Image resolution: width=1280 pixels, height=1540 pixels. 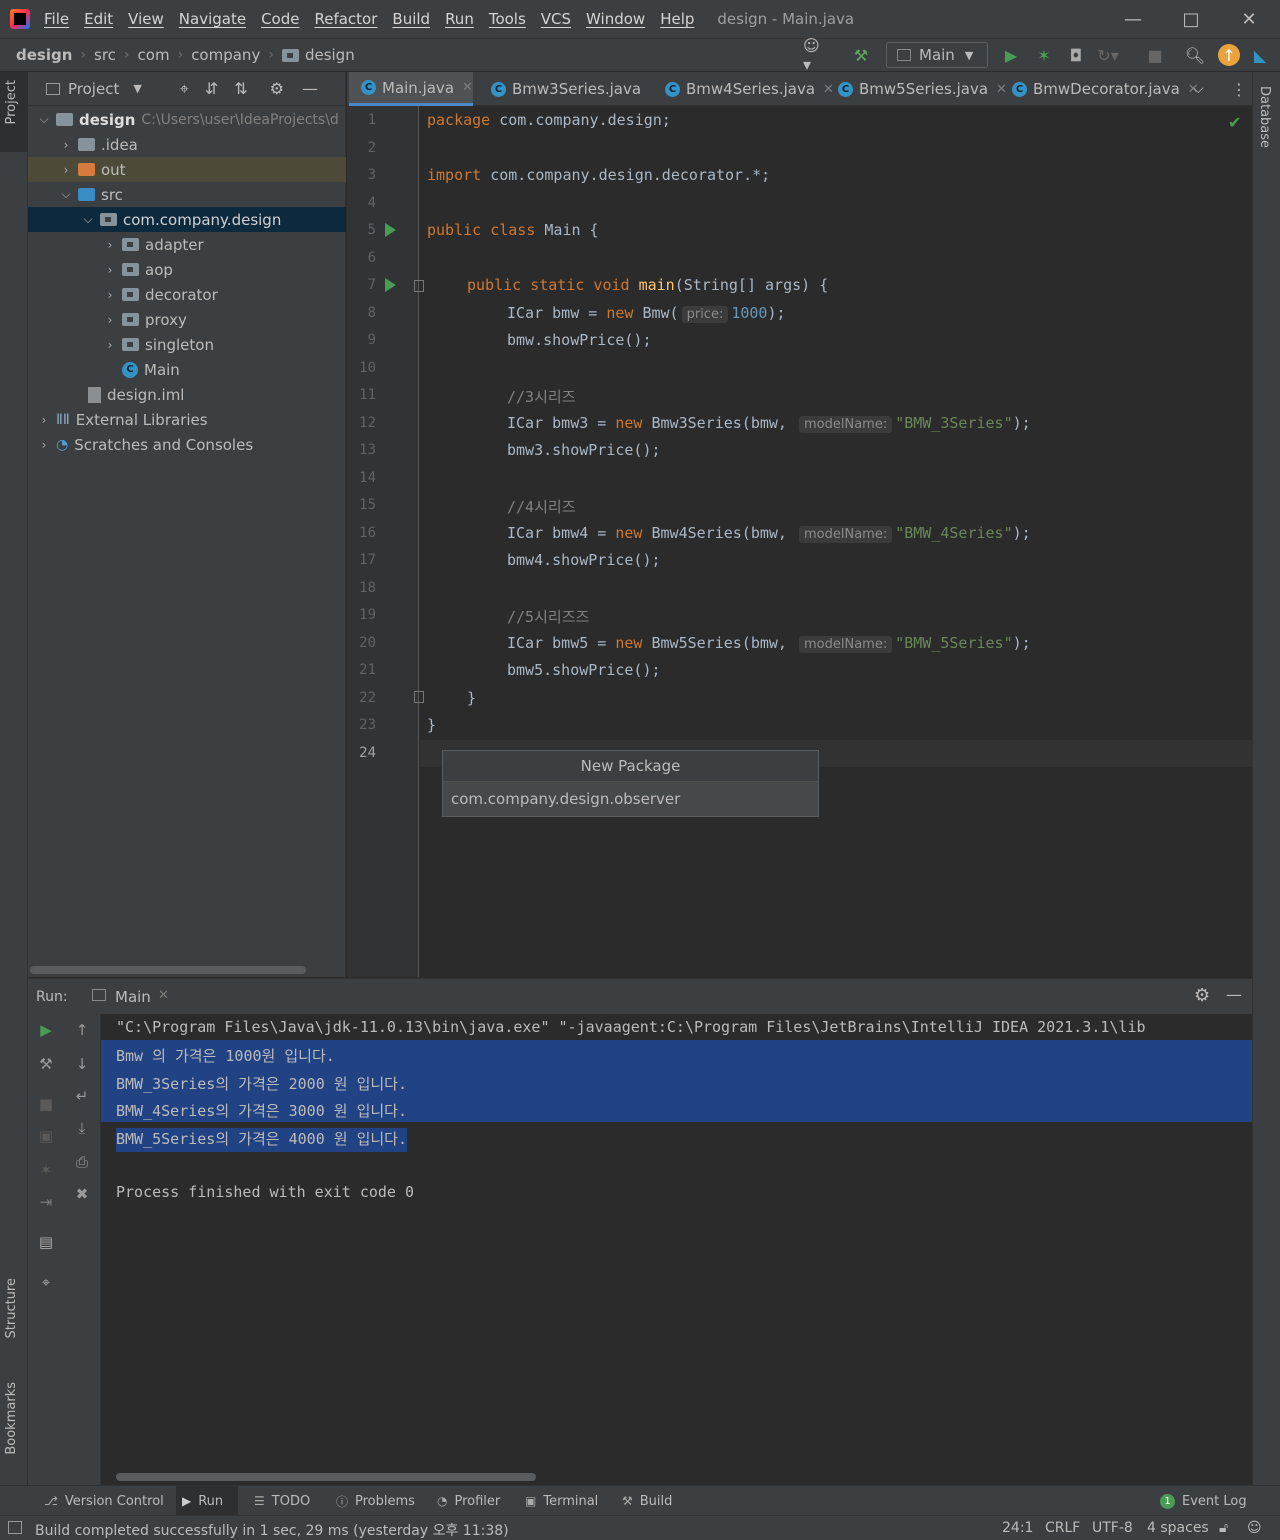 I want to click on indent-setting: 4 spaces, so click(x=1178, y=1528).